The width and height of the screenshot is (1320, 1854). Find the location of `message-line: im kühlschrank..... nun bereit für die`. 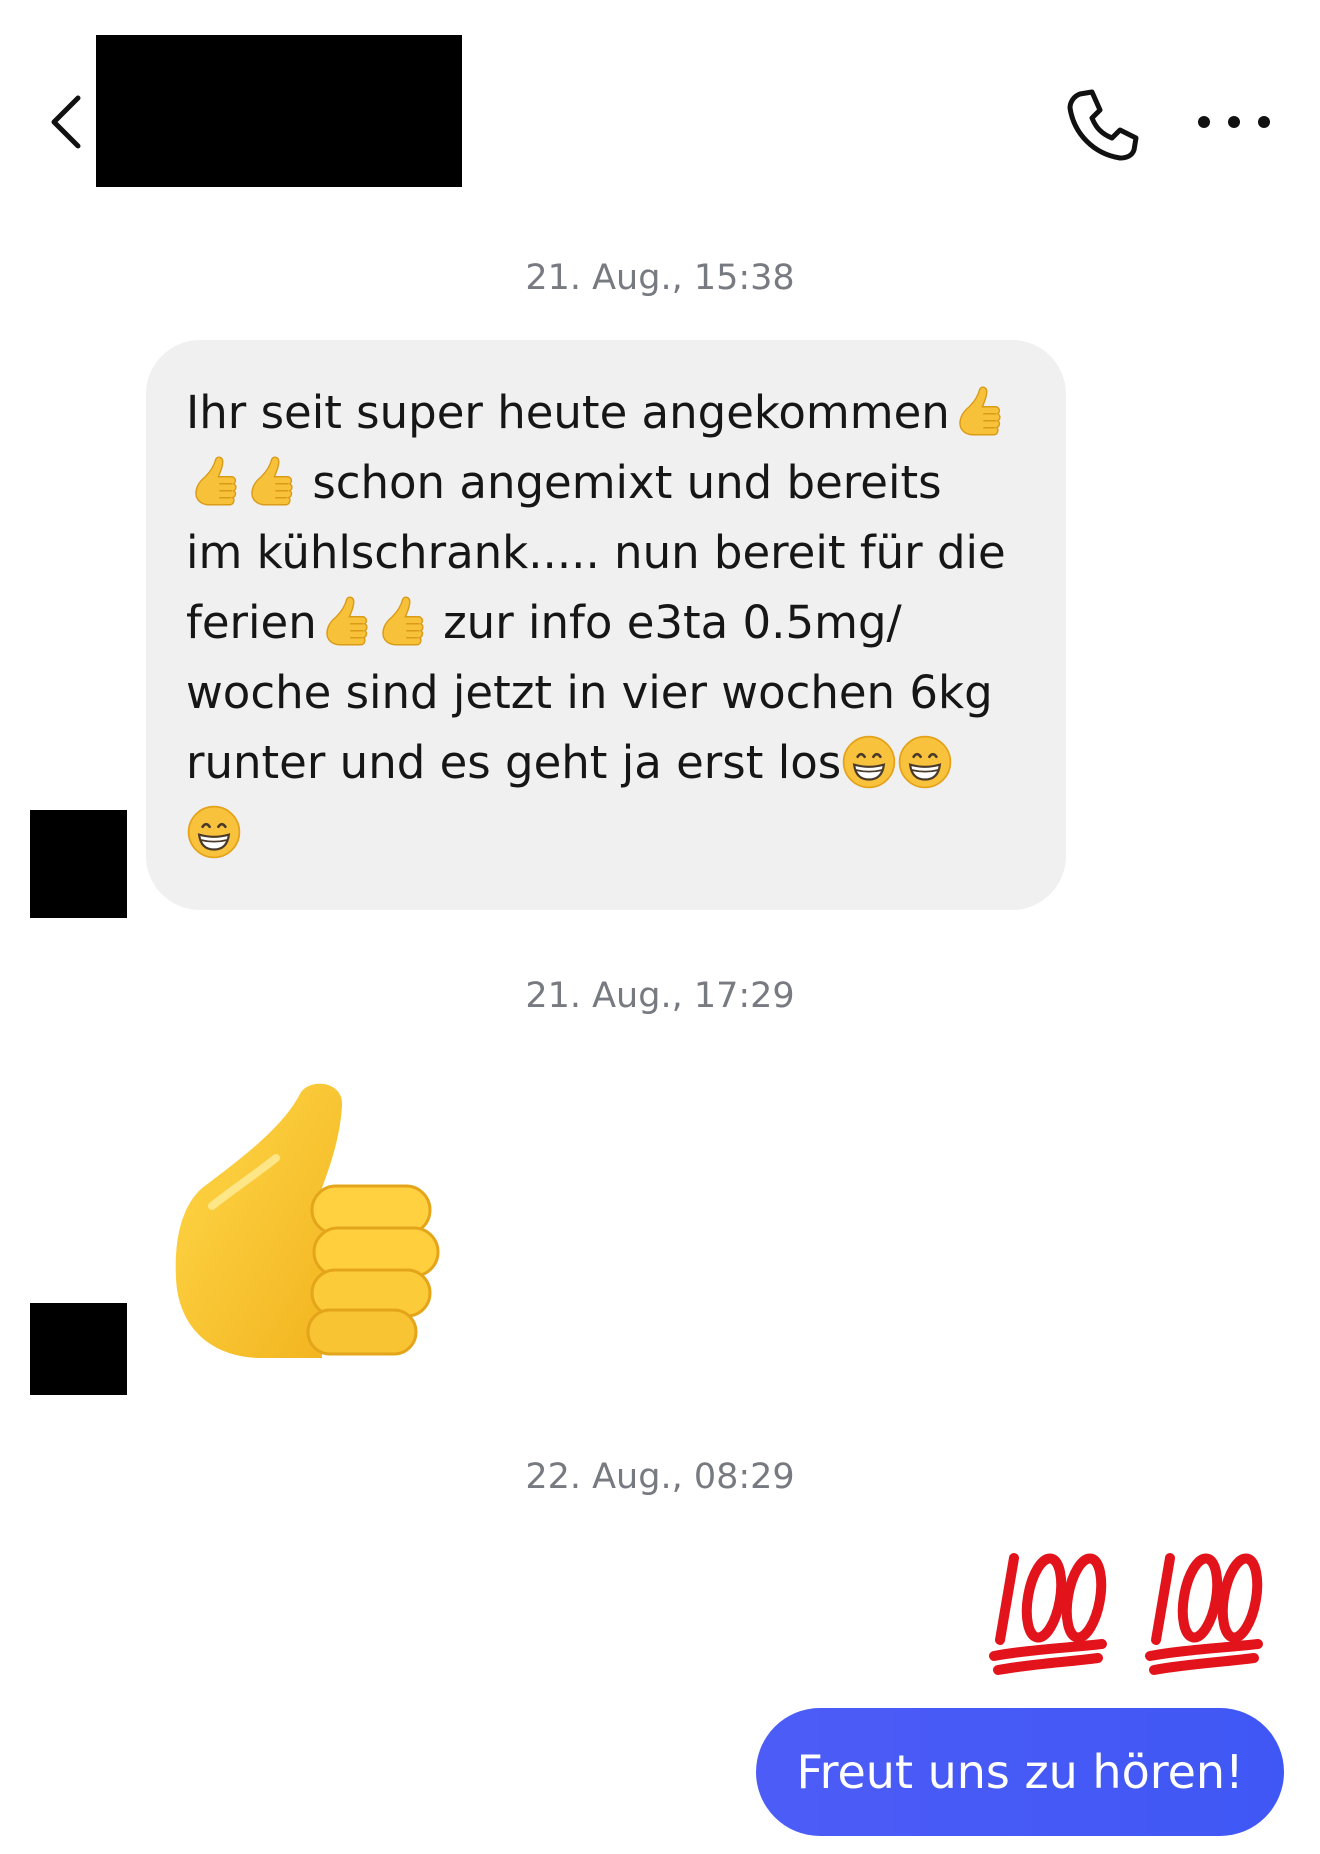

message-line: im kühlschrank..... nun bereit für die is located at coordinates (596, 552).